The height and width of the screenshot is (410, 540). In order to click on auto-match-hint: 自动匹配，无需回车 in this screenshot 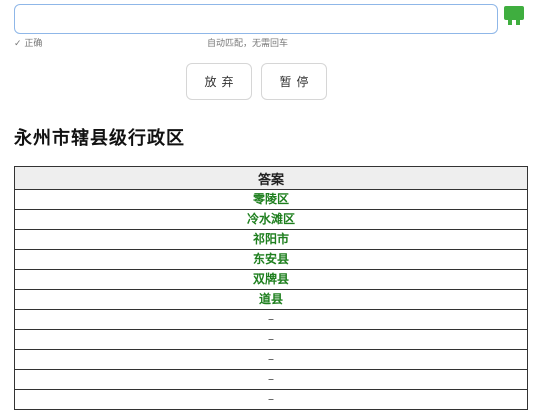, I will do `click(248, 44)`.